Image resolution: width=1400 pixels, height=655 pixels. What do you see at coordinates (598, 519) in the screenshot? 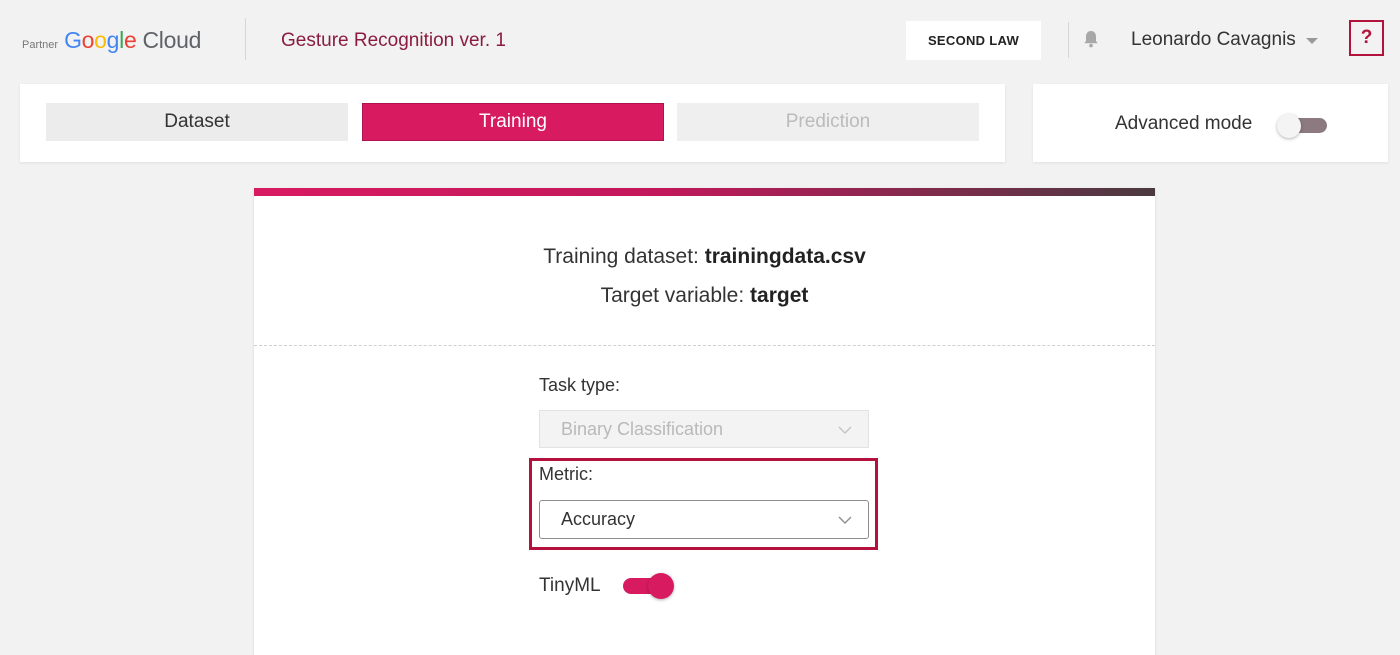
I see `metric-value: Accuracy` at bounding box center [598, 519].